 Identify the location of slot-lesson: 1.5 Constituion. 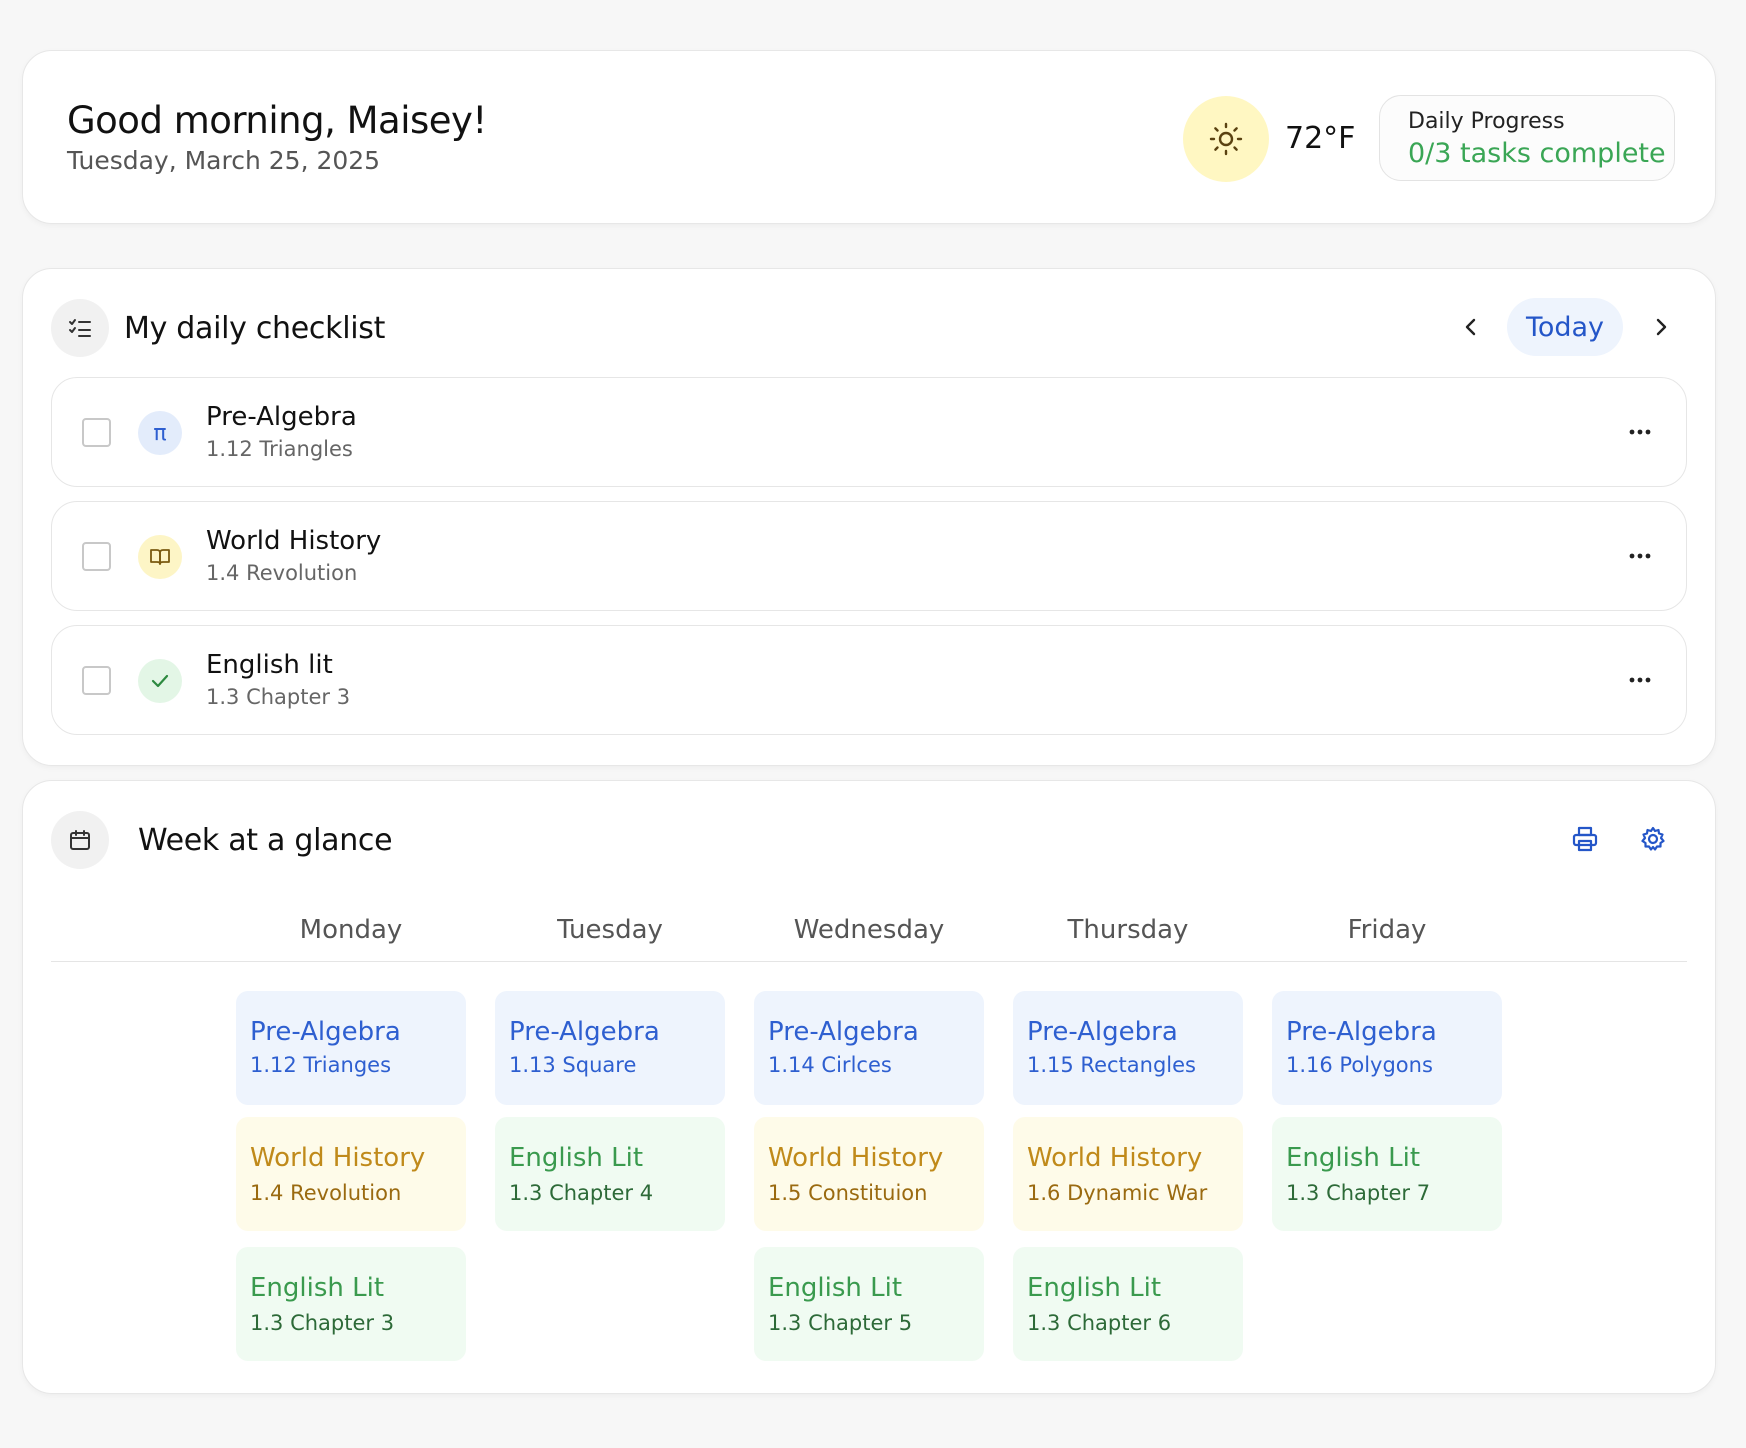
(848, 1193).